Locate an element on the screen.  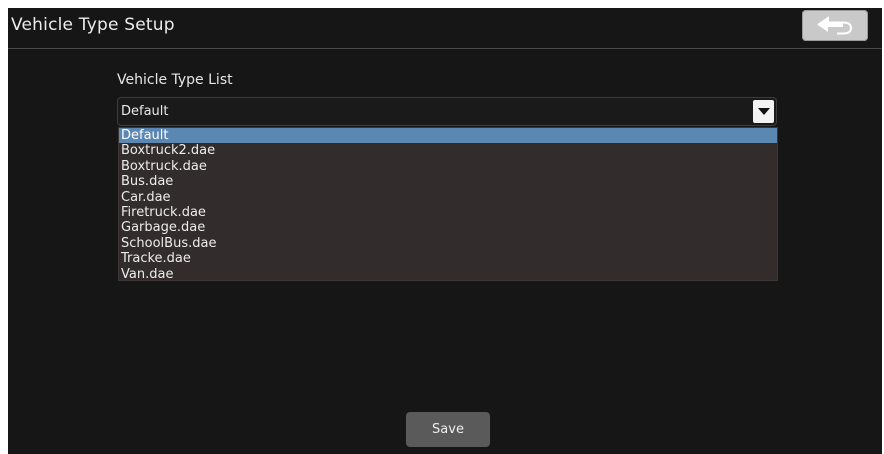
dropdown-option: SchoolBus.dae is located at coordinates (448, 243).